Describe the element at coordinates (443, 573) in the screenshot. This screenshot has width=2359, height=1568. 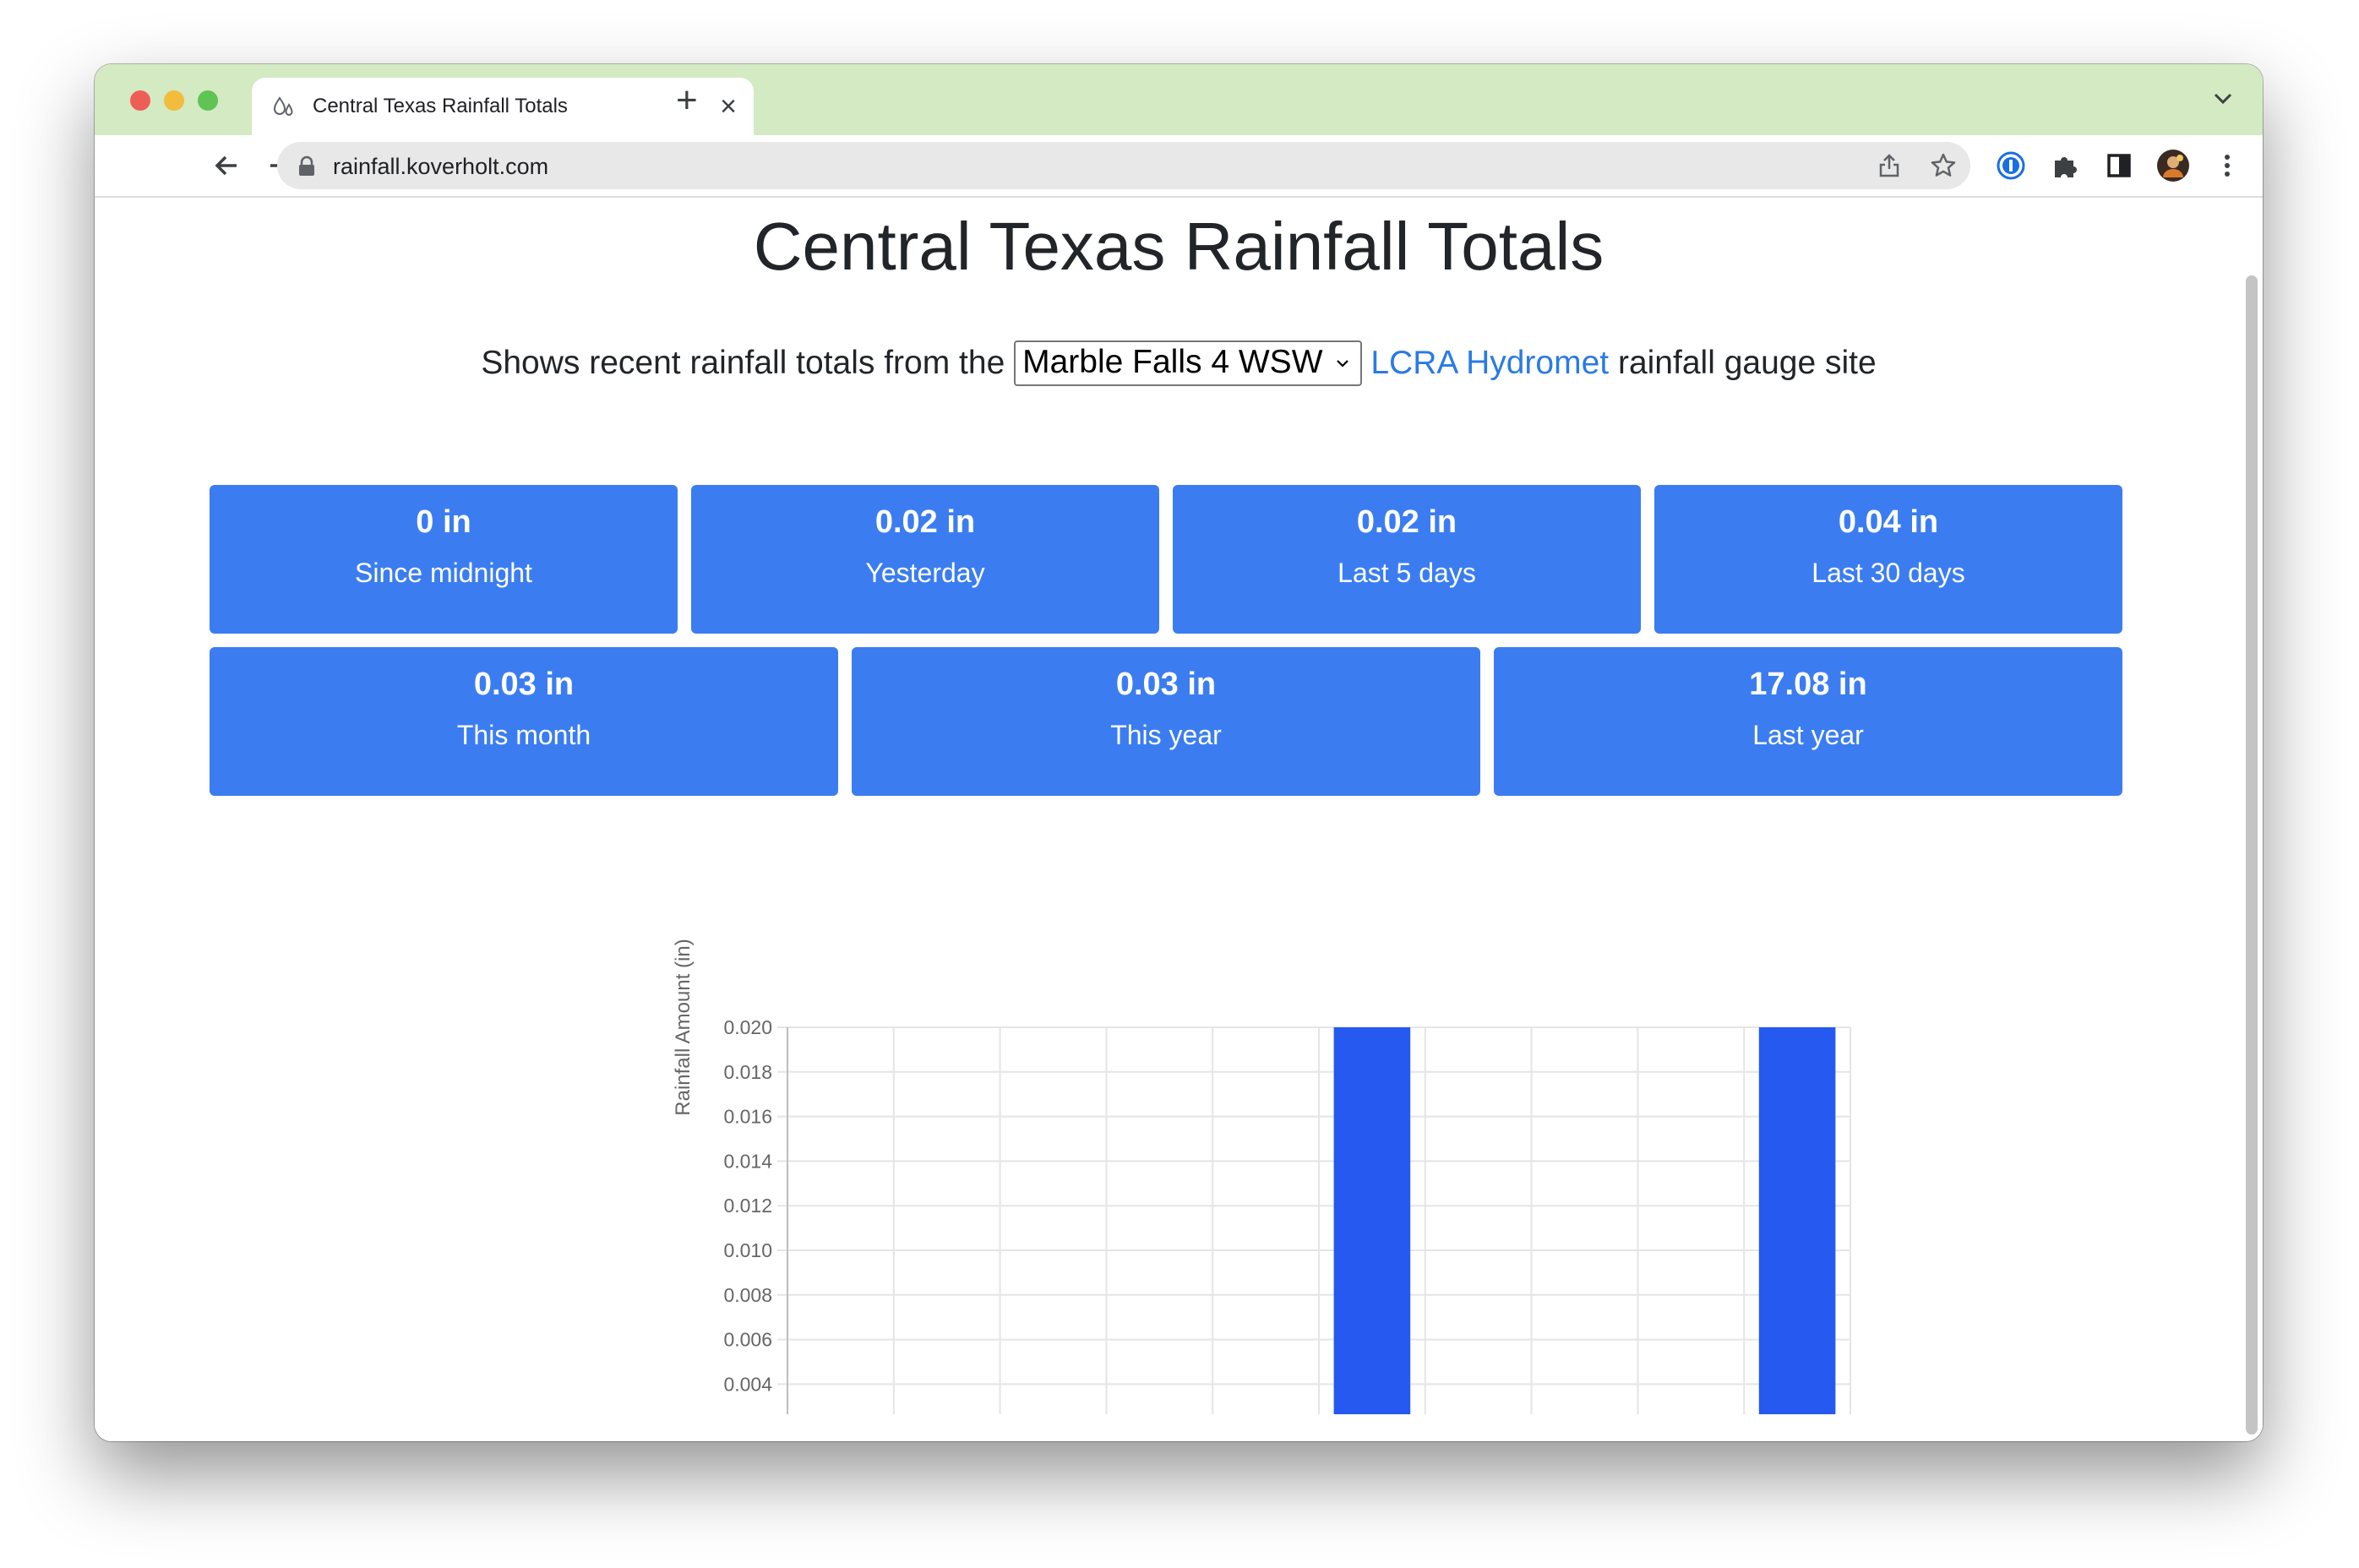
I see `card-label: Since midnight` at that location.